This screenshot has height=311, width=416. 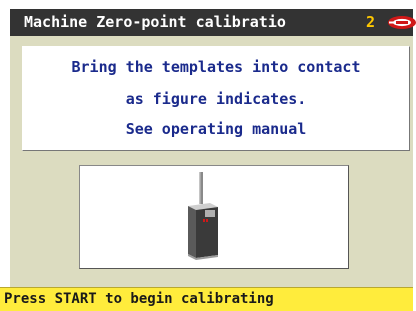 What do you see at coordinates (155, 22) in the screenshot?
I see `window-title: Machine Zero-point calibratio` at bounding box center [155, 22].